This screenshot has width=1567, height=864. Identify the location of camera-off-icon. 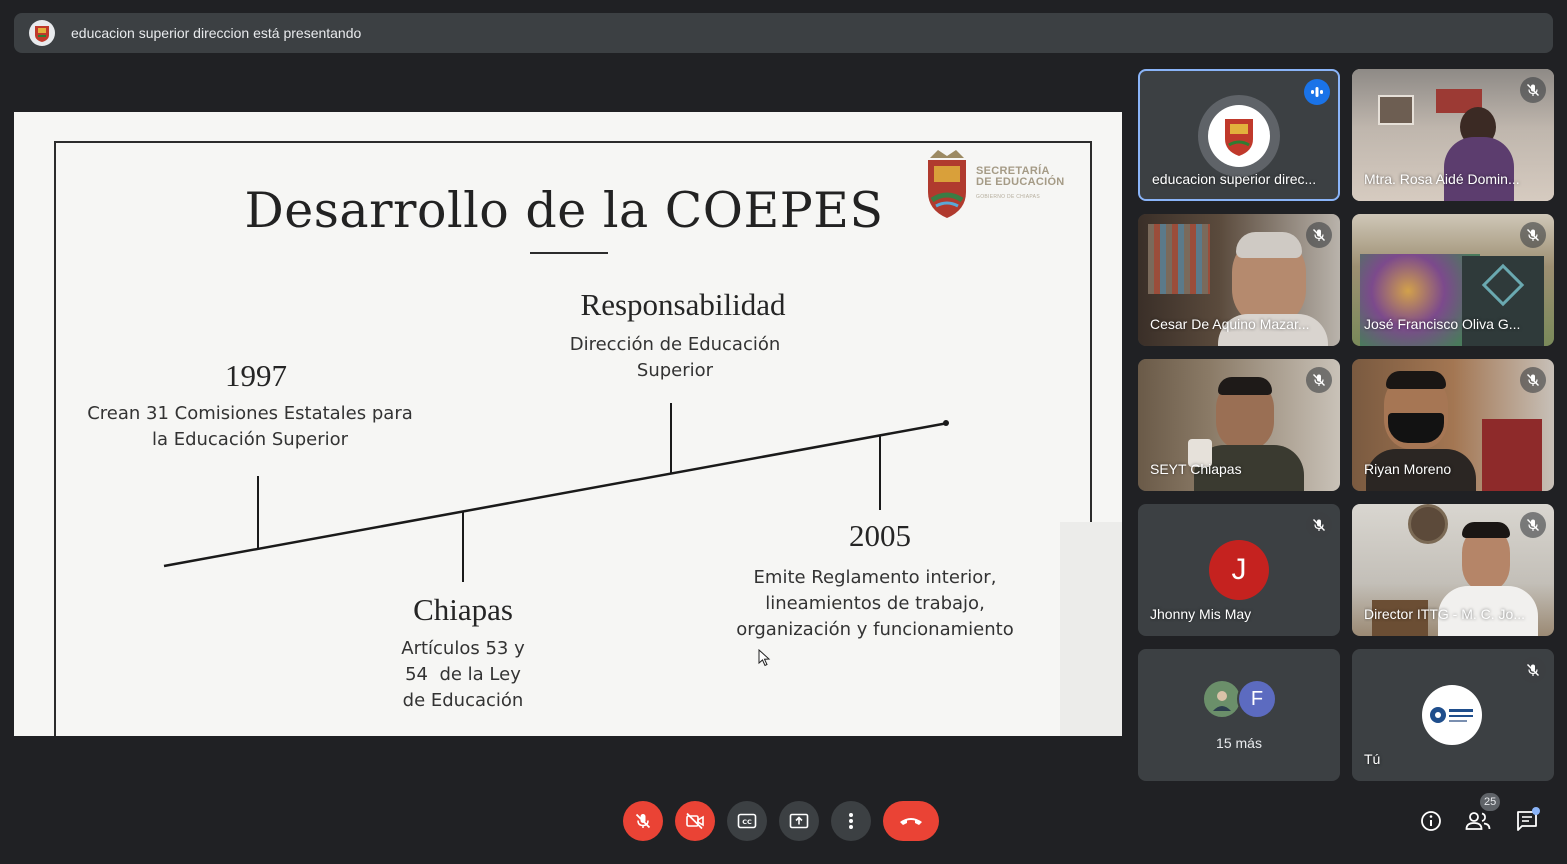
(695, 821).